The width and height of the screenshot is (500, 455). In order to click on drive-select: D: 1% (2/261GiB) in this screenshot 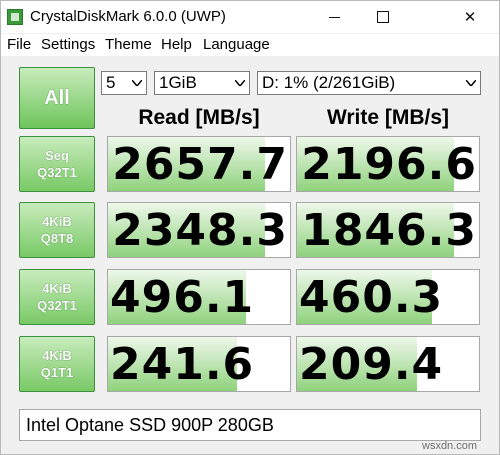, I will do `click(369, 83)`.